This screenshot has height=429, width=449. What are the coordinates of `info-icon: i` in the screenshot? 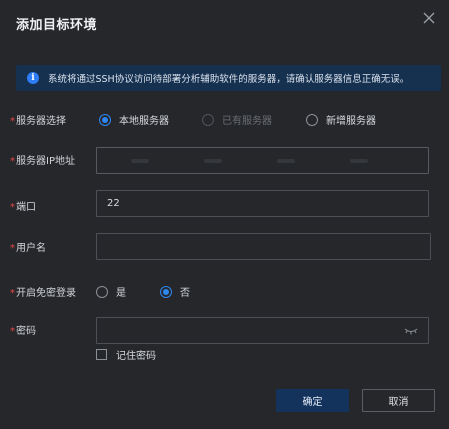 It's located at (33, 78).